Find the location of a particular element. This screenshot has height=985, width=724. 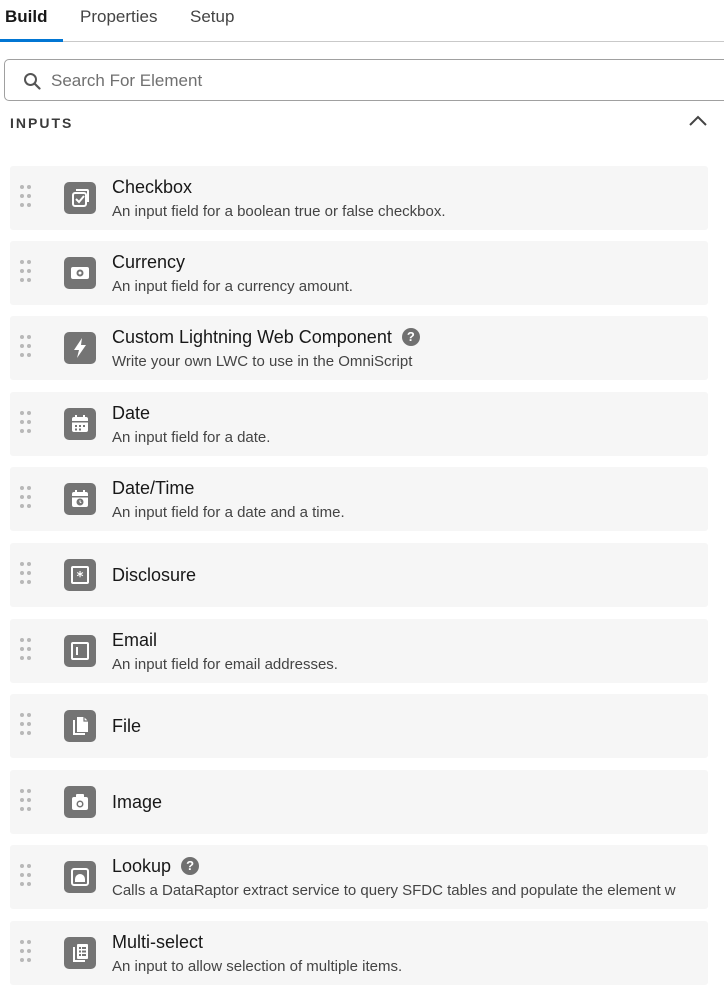

item-title: Date is located at coordinates (131, 413).